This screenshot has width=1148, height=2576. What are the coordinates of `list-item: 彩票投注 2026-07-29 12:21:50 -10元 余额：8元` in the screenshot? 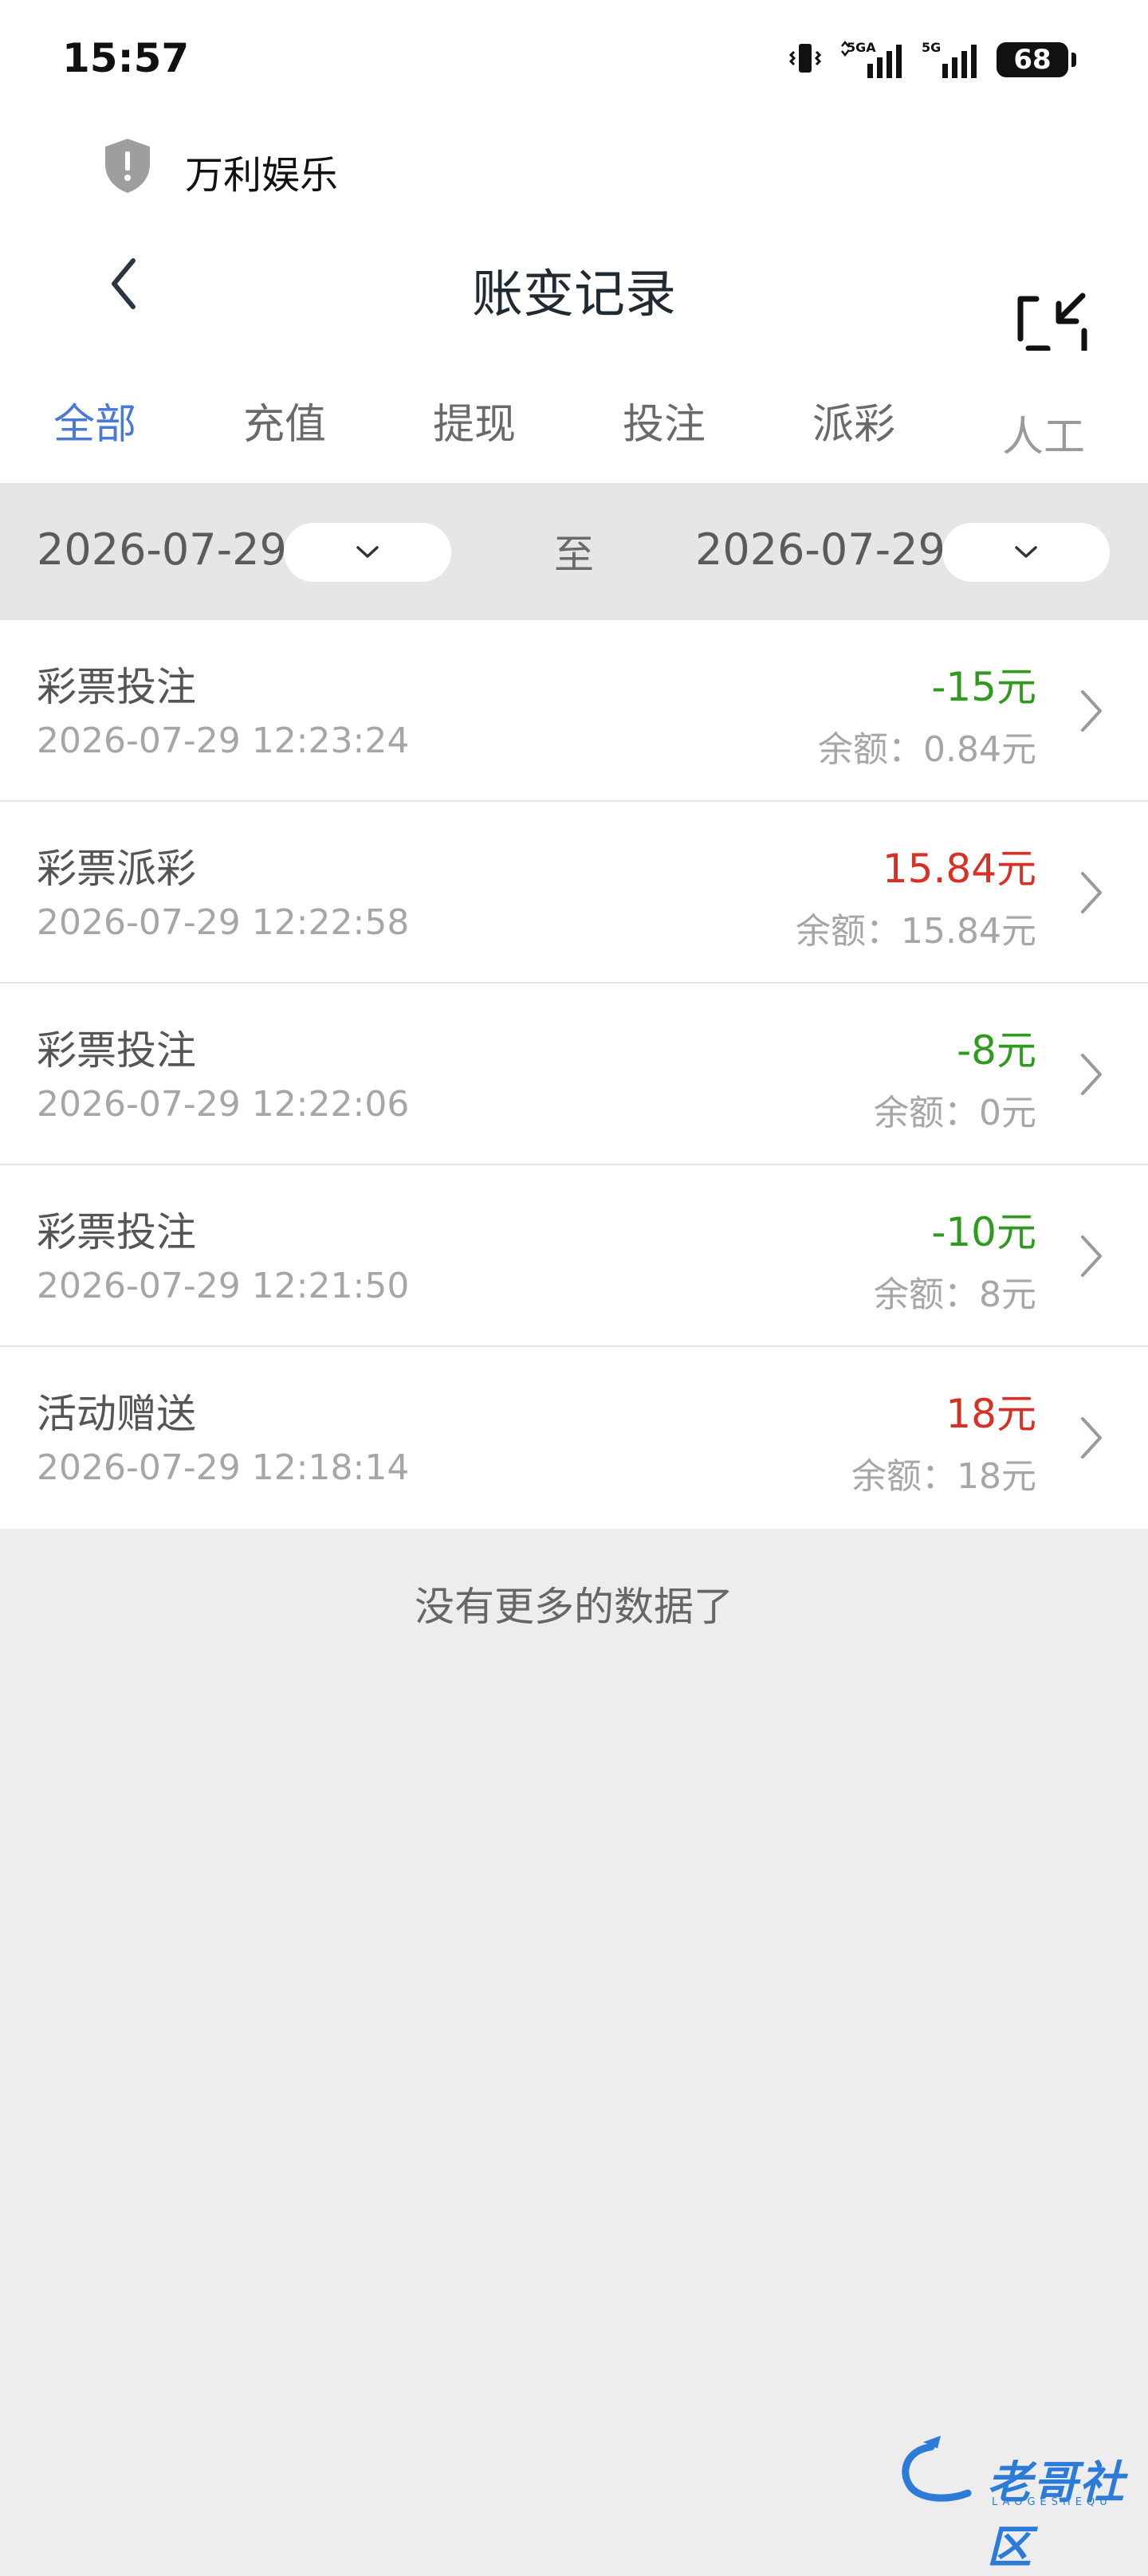 It's located at (574, 1256).